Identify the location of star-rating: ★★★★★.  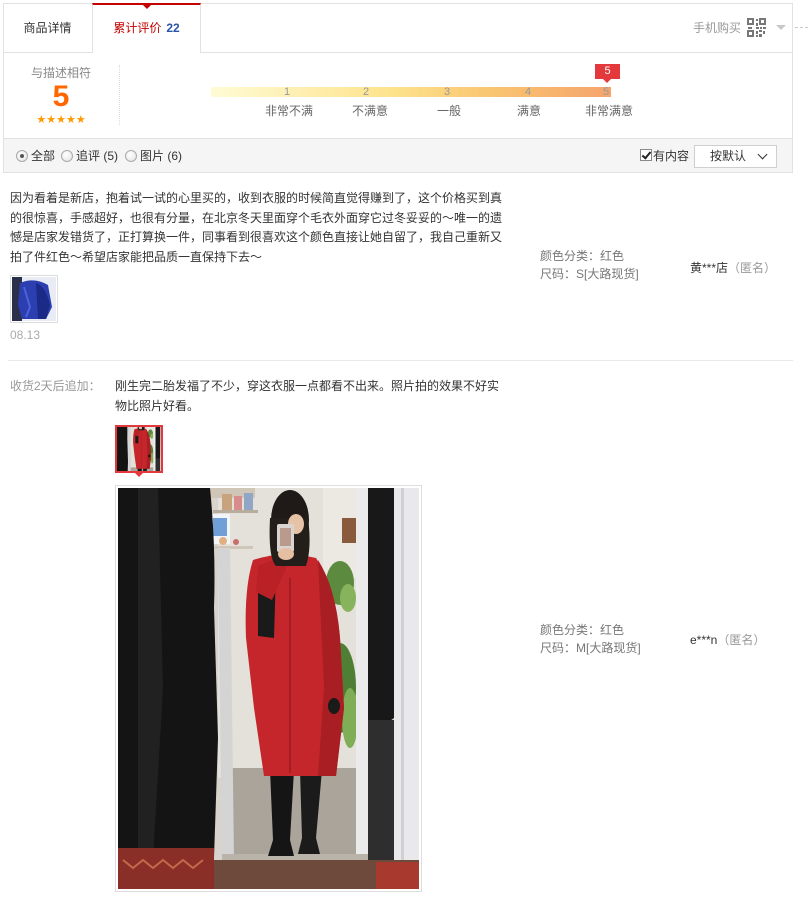
(61, 120).